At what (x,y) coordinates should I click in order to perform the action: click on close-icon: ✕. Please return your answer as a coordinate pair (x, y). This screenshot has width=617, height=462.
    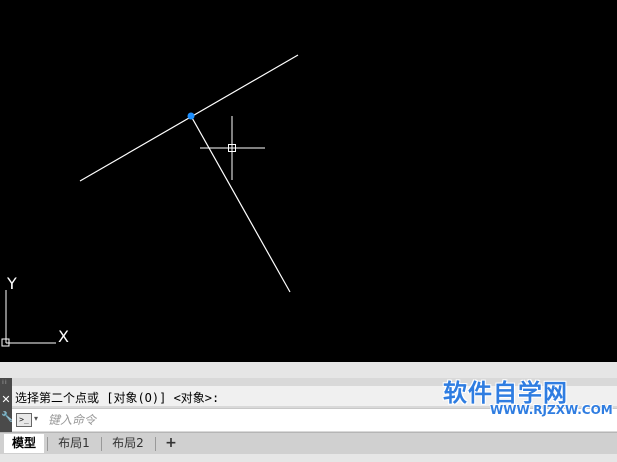
    Looking at the image, I should click on (6, 400).